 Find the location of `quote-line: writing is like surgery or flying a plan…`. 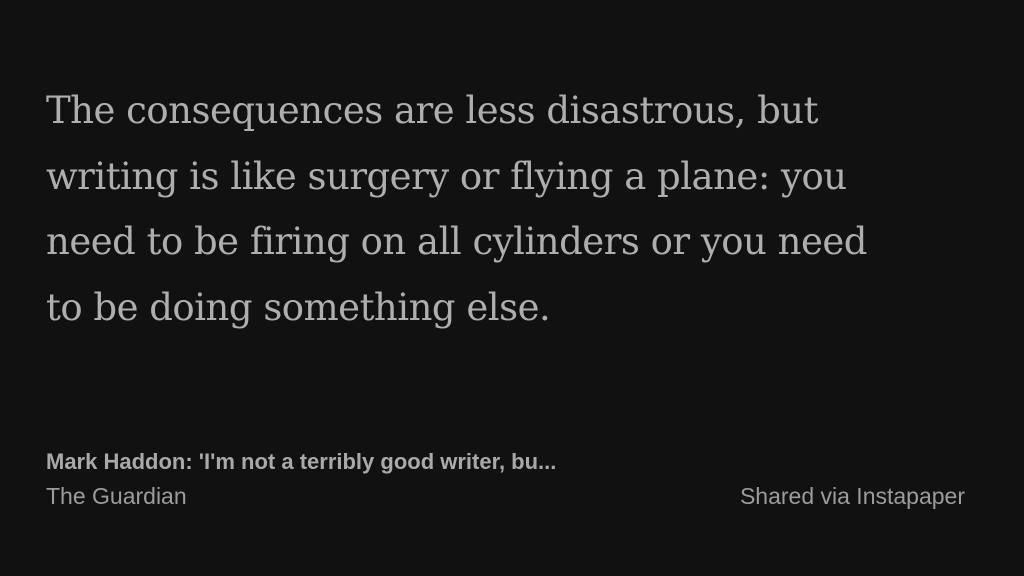

quote-line: writing is like surgery or flying a plan… is located at coordinates (446, 176).